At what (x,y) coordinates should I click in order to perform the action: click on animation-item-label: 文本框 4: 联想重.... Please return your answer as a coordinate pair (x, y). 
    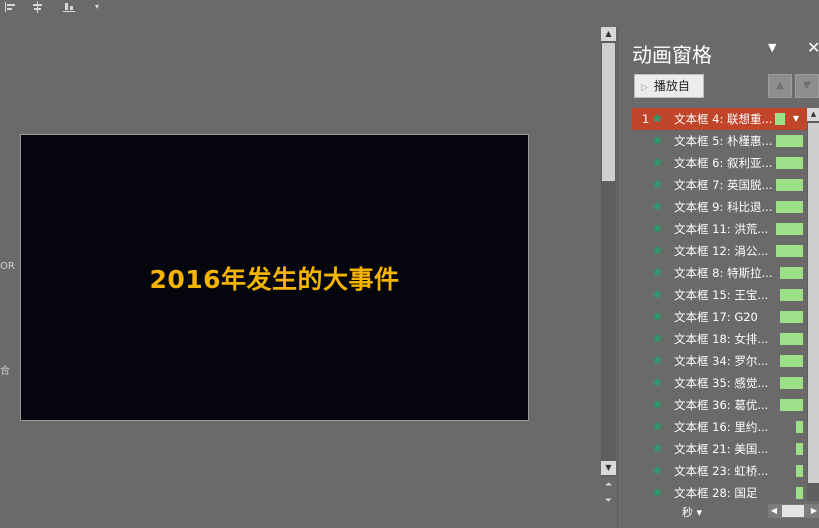
    Looking at the image, I should click on (723, 119).